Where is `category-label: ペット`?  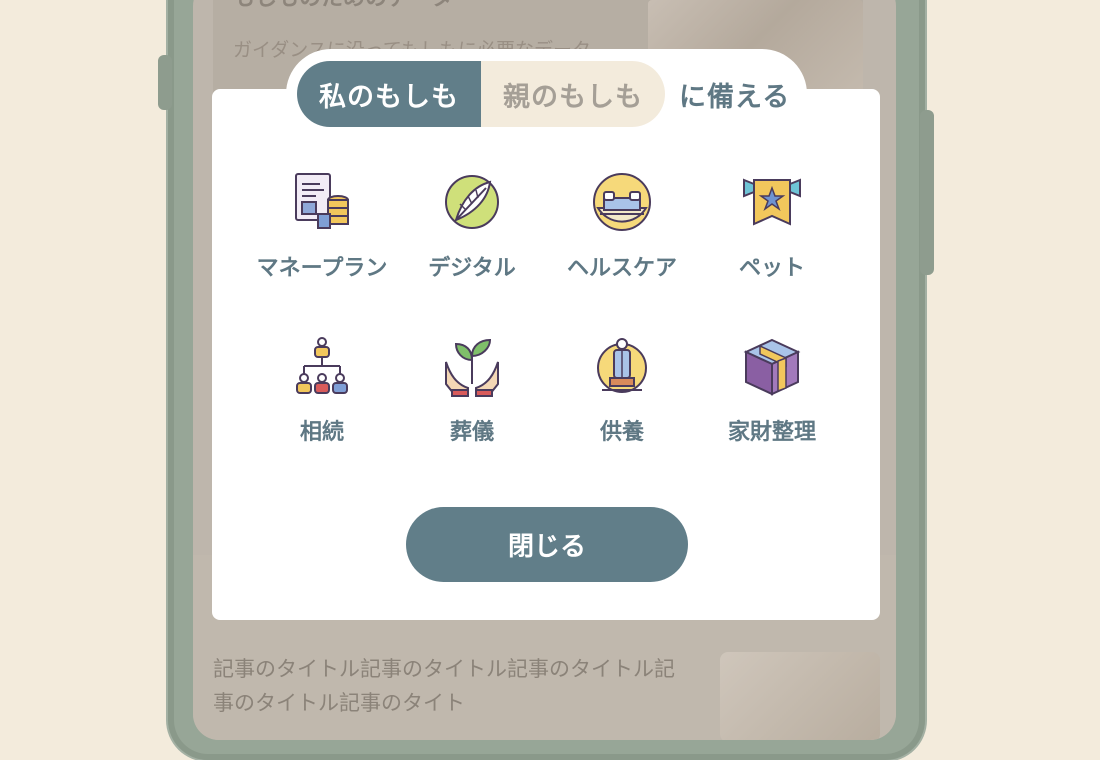 category-label: ペット is located at coordinates (771, 268).